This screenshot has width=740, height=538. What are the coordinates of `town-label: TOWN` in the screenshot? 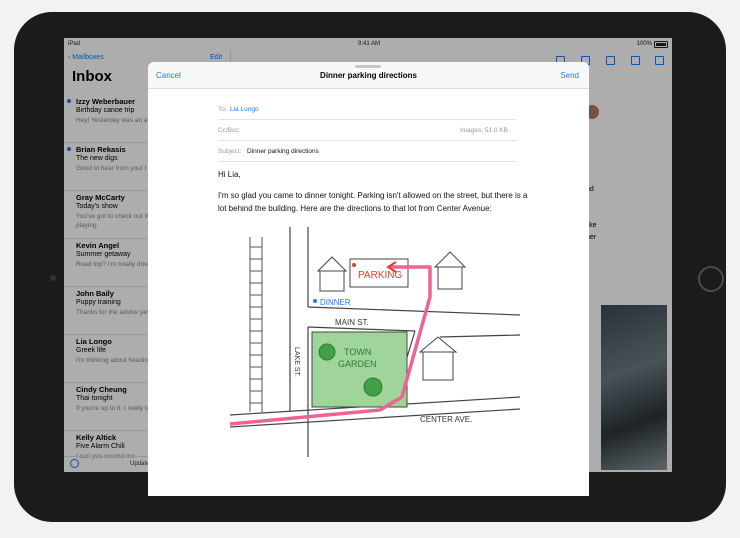 It's located at (357, 352).